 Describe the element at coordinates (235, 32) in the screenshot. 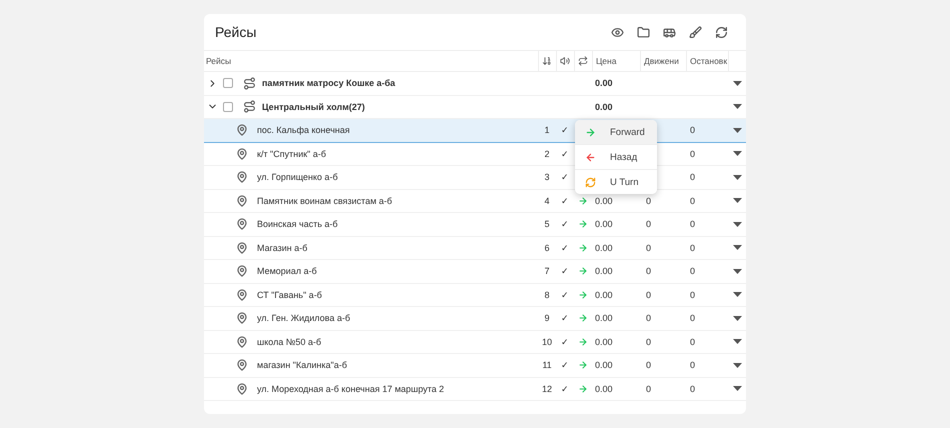

I see `panel-title: Рейсы` at that location.